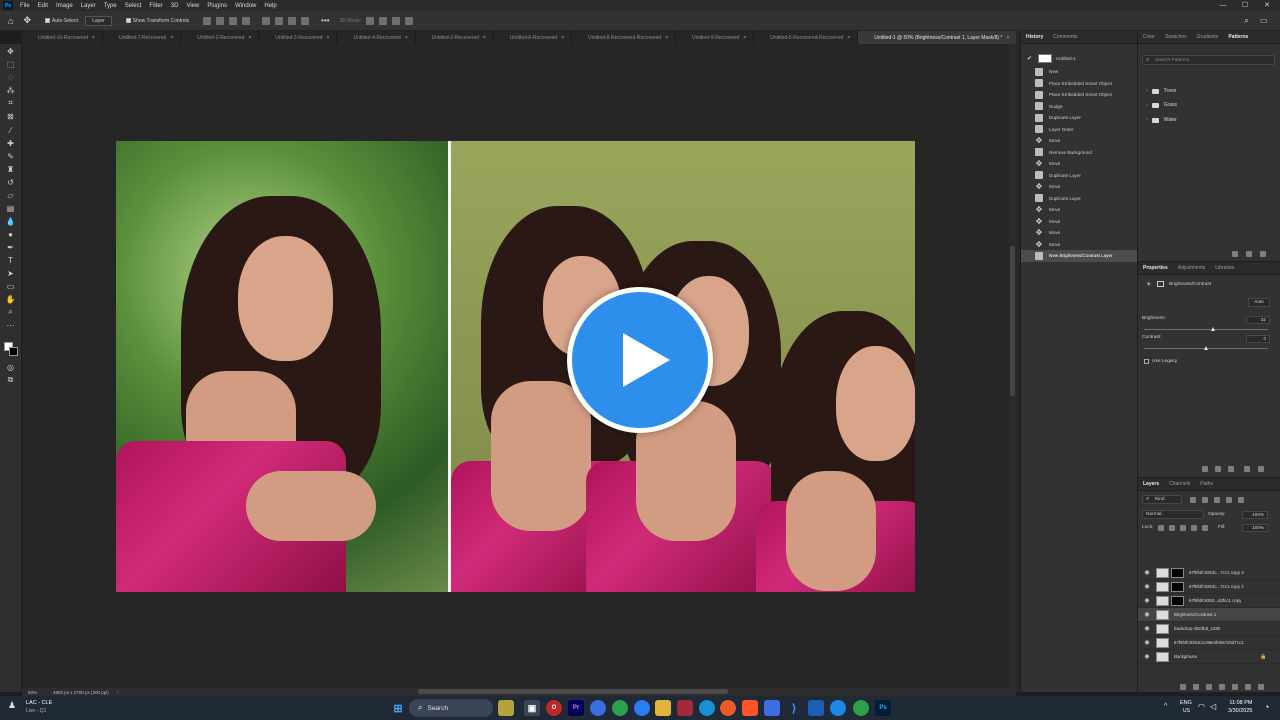  What do you see at coordinates (1266, 707) in the screenshot?
I see `notification-icon: ◔` at bounding box center [1266, 707].